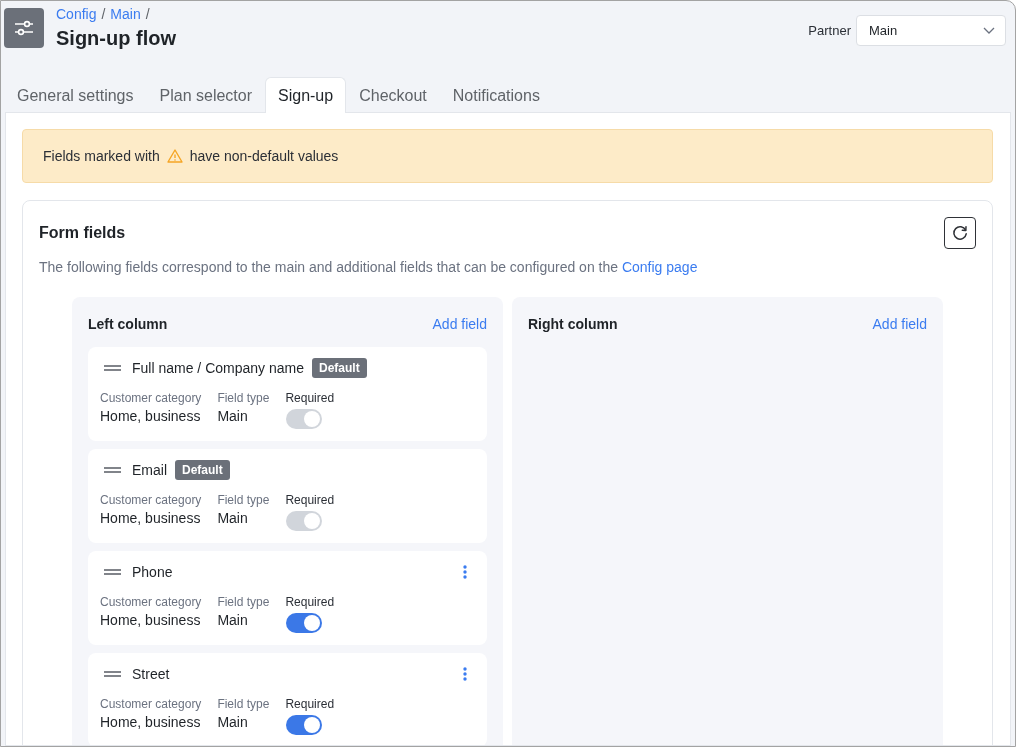 This screenshot has width=1016, height=747. What do you see at coordinates (149, 470) in the screenshot?
I see `field-name: Email` at bounding box center [149, 470].